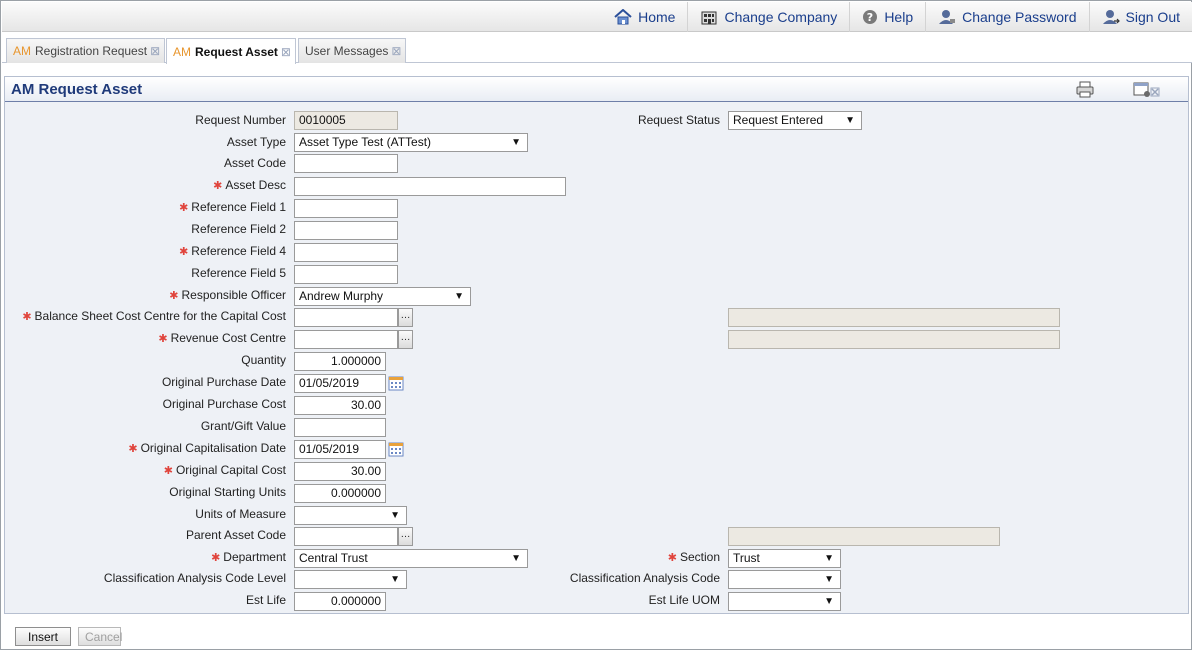 Image resolution: width=1192 pixels, height=650 pixels. I want to click on reference-field-2-label: Reference Field 2, so click(238, 229).